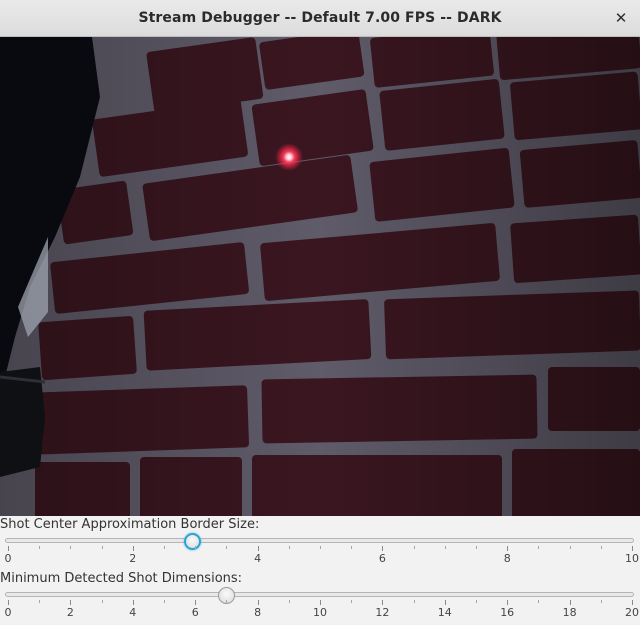  What do you see at coordinates (121, 578) in the screenshot?
I see `min-shot-dimensions-label: Minimum Detected Shot Dimensions:` at bounding box center [121, 578].